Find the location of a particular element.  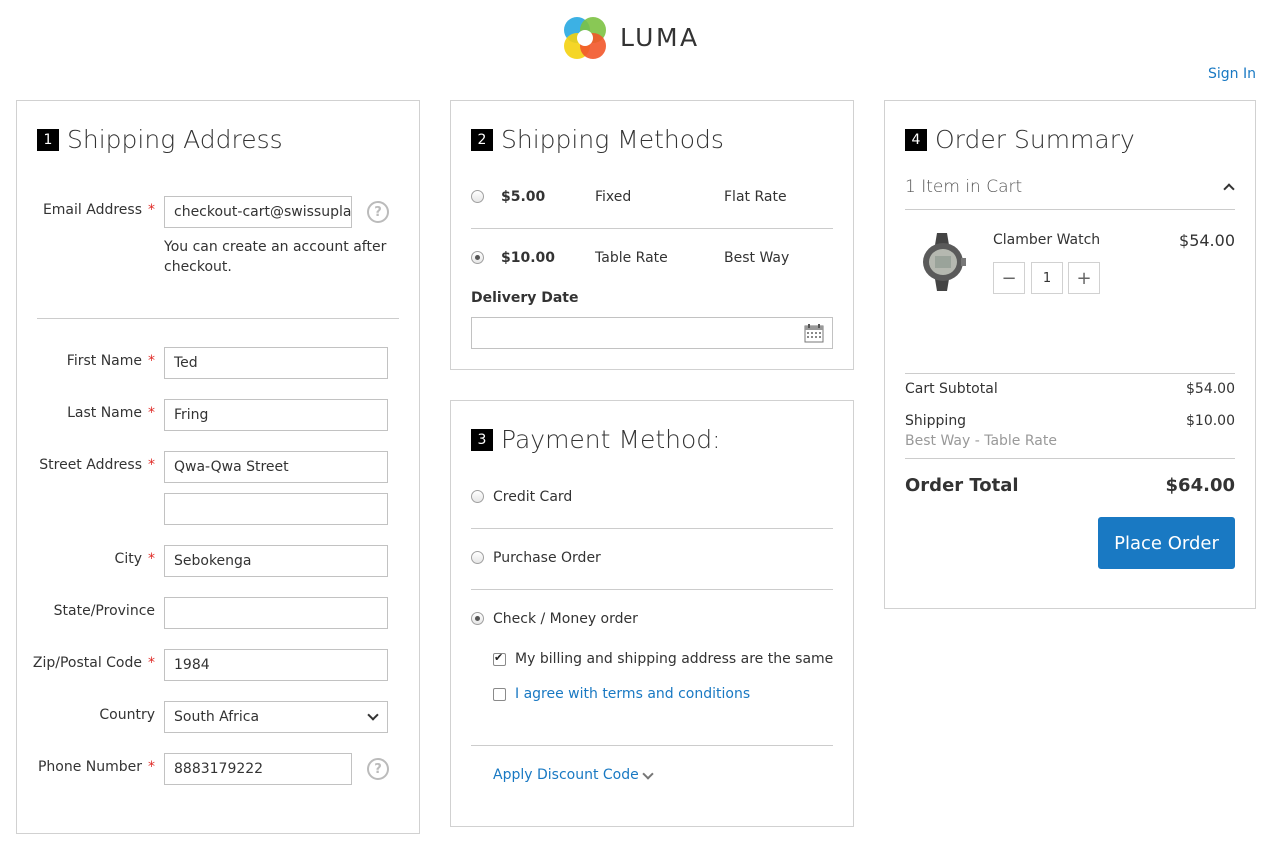

section-title: Order Summary is located at coordinates (1035, 139).